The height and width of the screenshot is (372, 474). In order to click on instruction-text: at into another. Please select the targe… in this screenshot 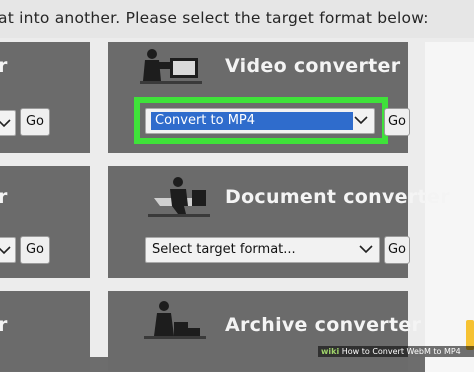, I will do `click(214, 18)`.